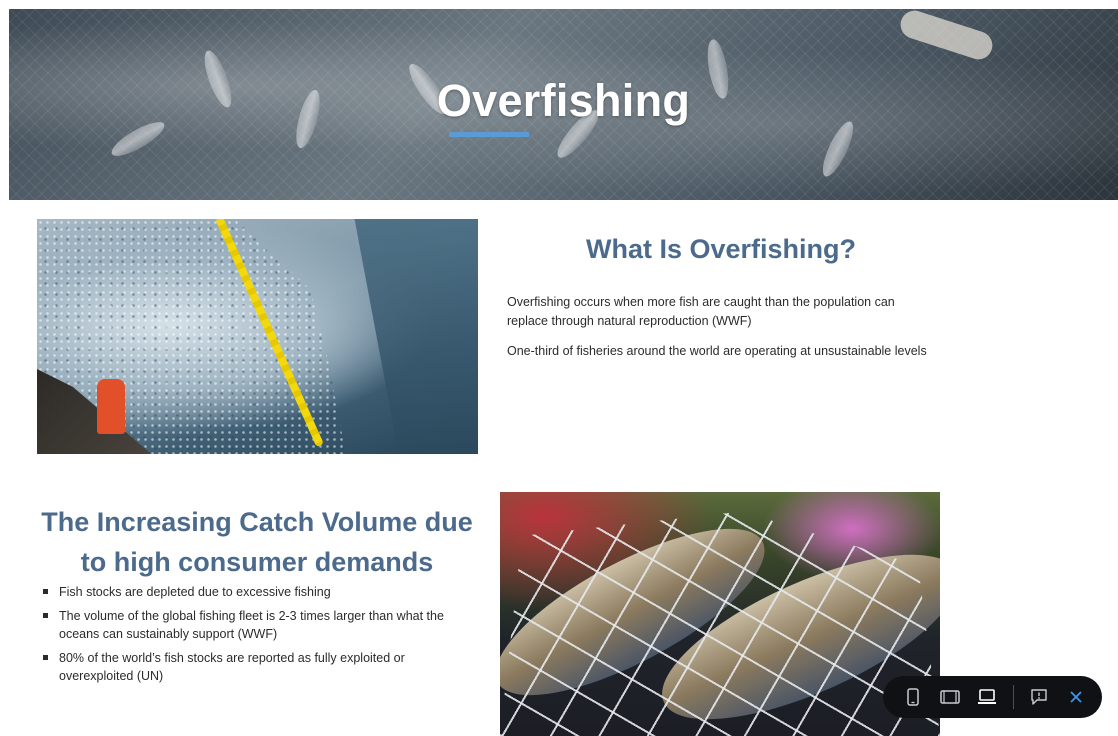 The width and height of the screenshot is (1118, 736). I want to click on phone-view-icon, so click(912, 697).